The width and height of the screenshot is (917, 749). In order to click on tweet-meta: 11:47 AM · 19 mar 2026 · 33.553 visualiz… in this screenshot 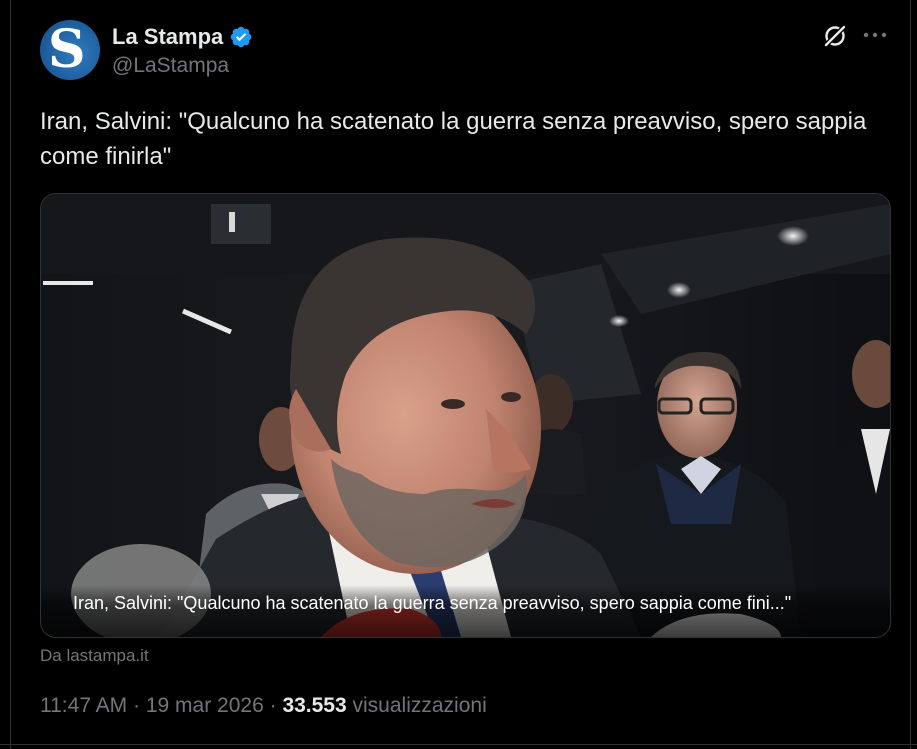, I will do `click(263, 706)`.